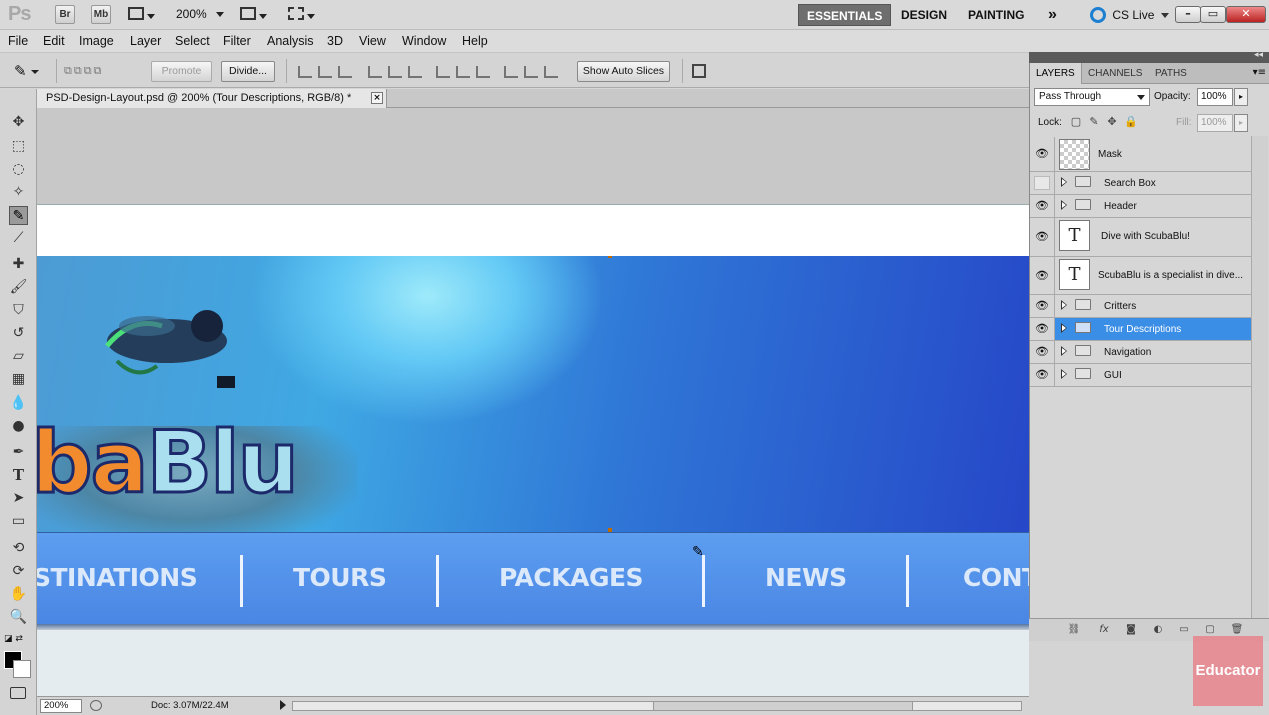 The image size is (1269, 715). I want to click on 3d-rotate-tool-icon: ⟲, so click(18, 548).